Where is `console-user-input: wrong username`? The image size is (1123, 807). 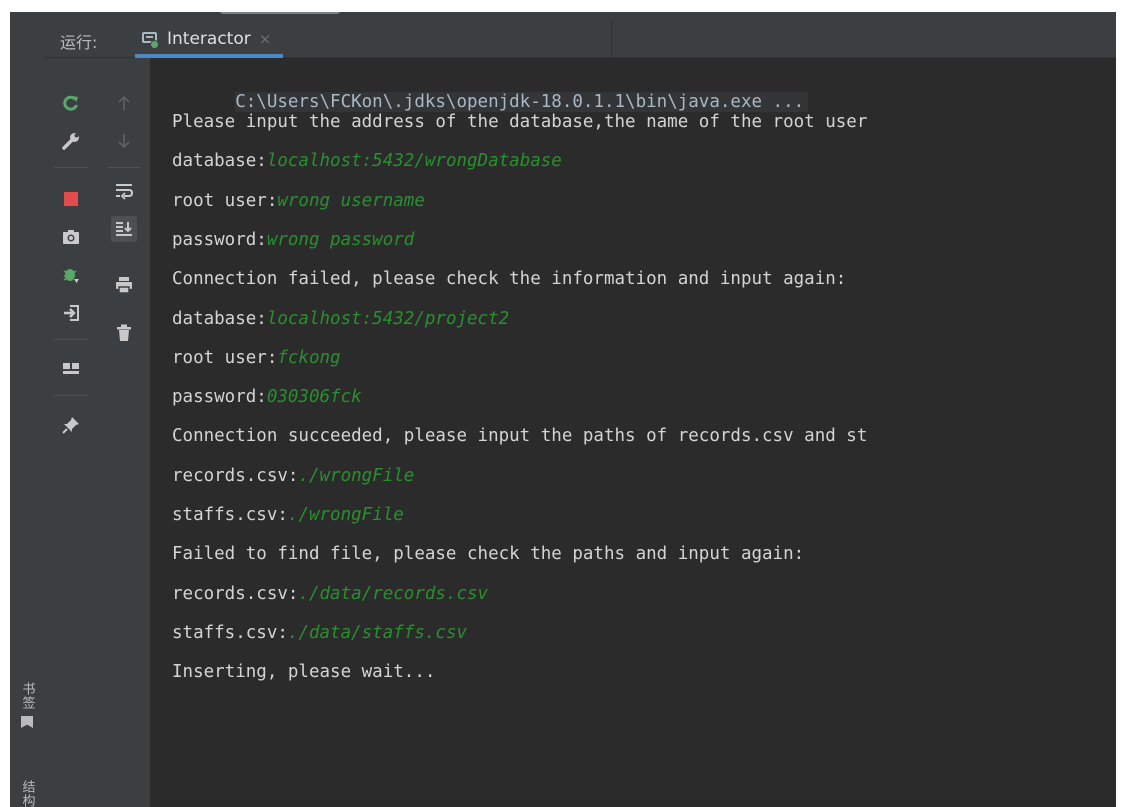
console-user-input: wrong username is located at coordinates (351, 201).